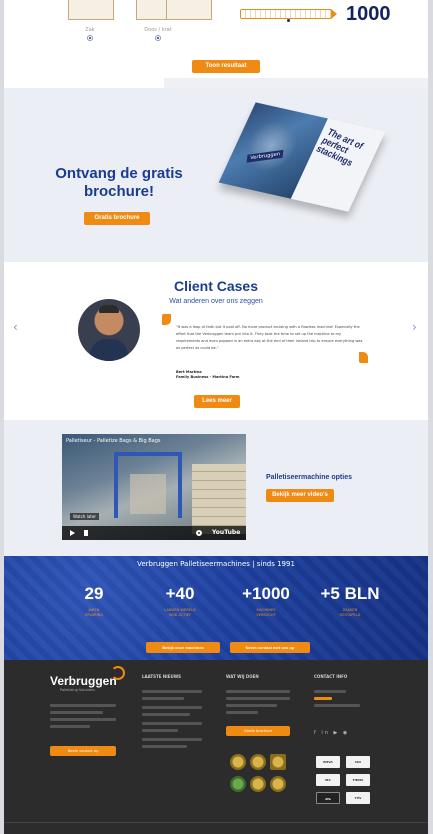 The image size is (433, 834). I want to click on crate-illustration, so click(189, 10).